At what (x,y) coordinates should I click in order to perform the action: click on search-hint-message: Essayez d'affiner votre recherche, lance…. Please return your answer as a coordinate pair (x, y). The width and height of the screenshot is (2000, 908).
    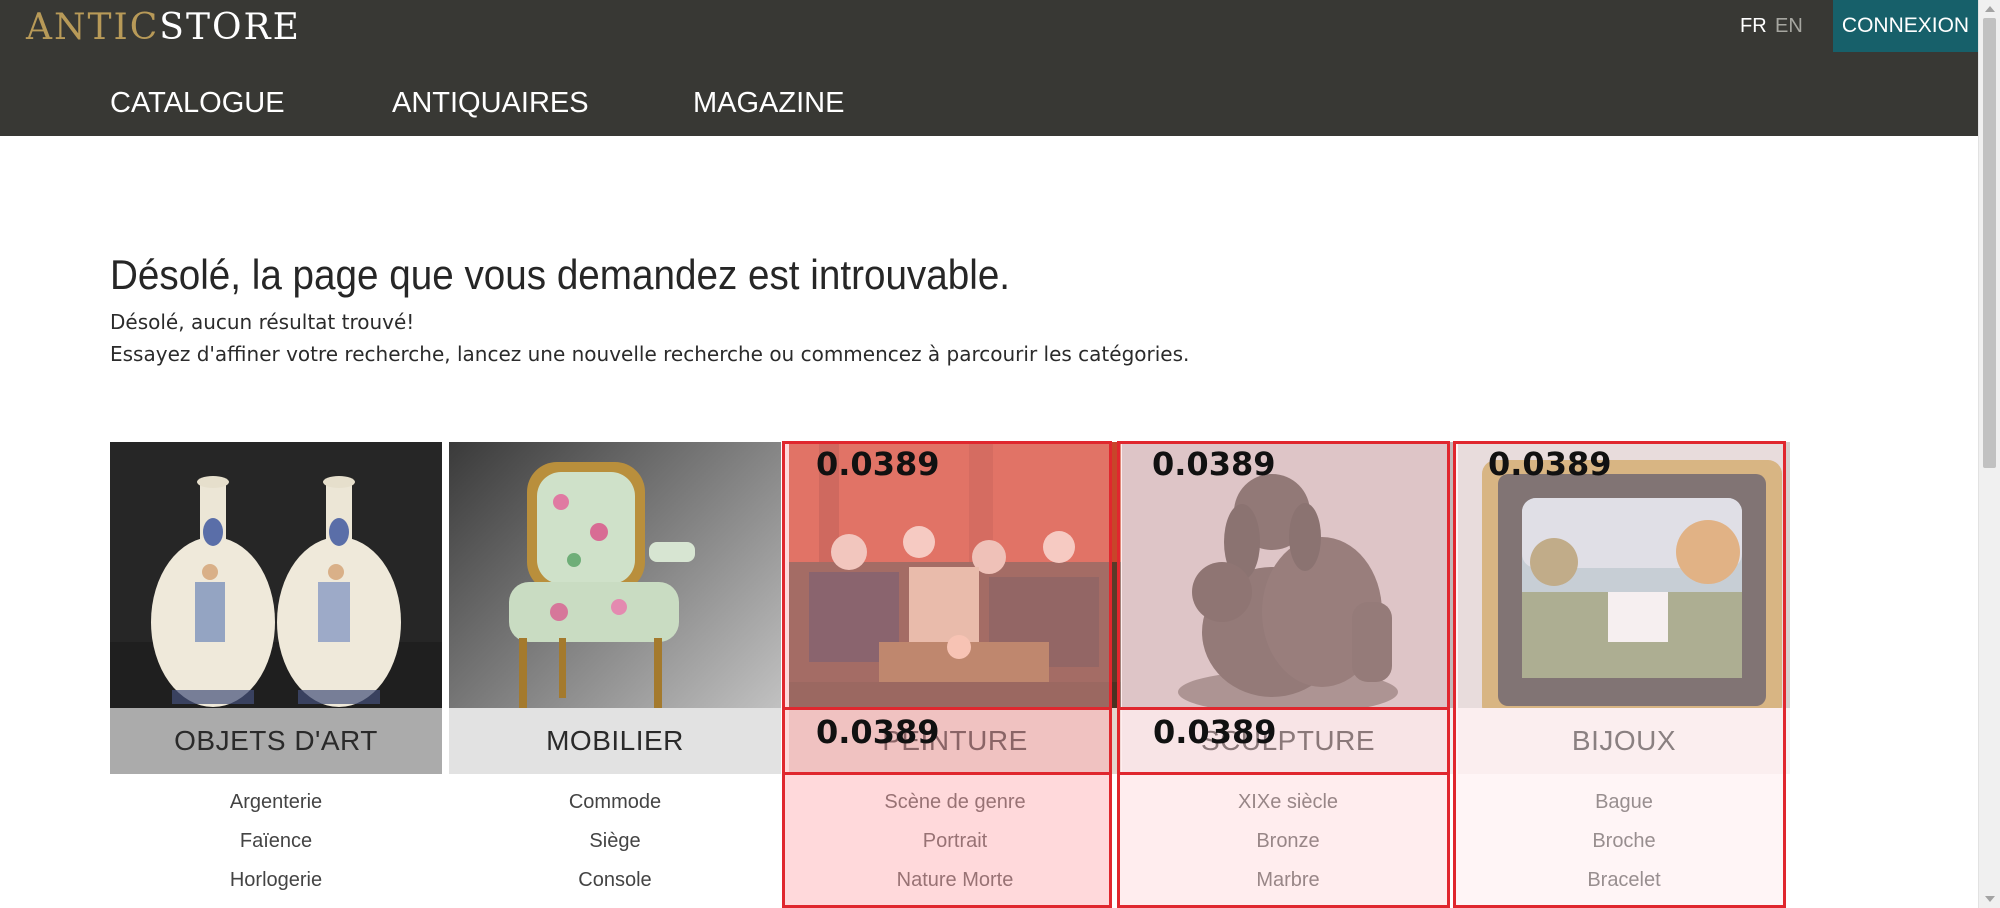
    Looking at the image, I should click on (650, 354).